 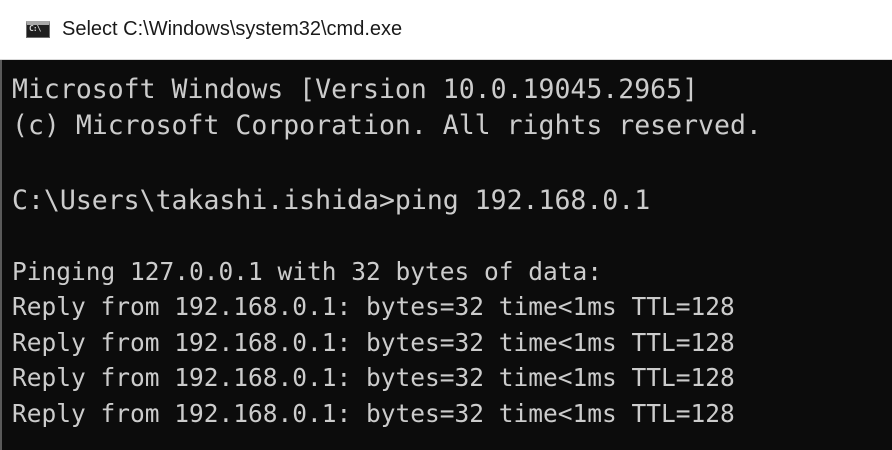 What do you see at coordinates (446, 30) in the screenshot?
I see `title-bar: C:\ Select C:\Windows\system32\cmd.exe` at bounding box center [446, 30].